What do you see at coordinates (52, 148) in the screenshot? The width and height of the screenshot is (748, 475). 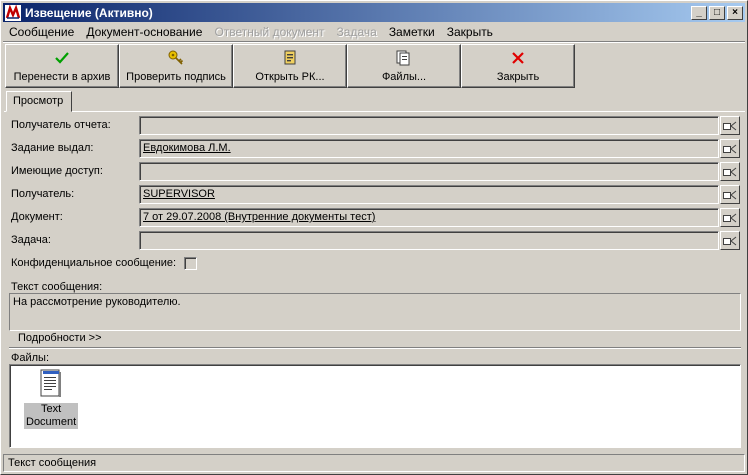 I see `task-issuer-label: Задание выдал:` at bounding box center [52, 148].